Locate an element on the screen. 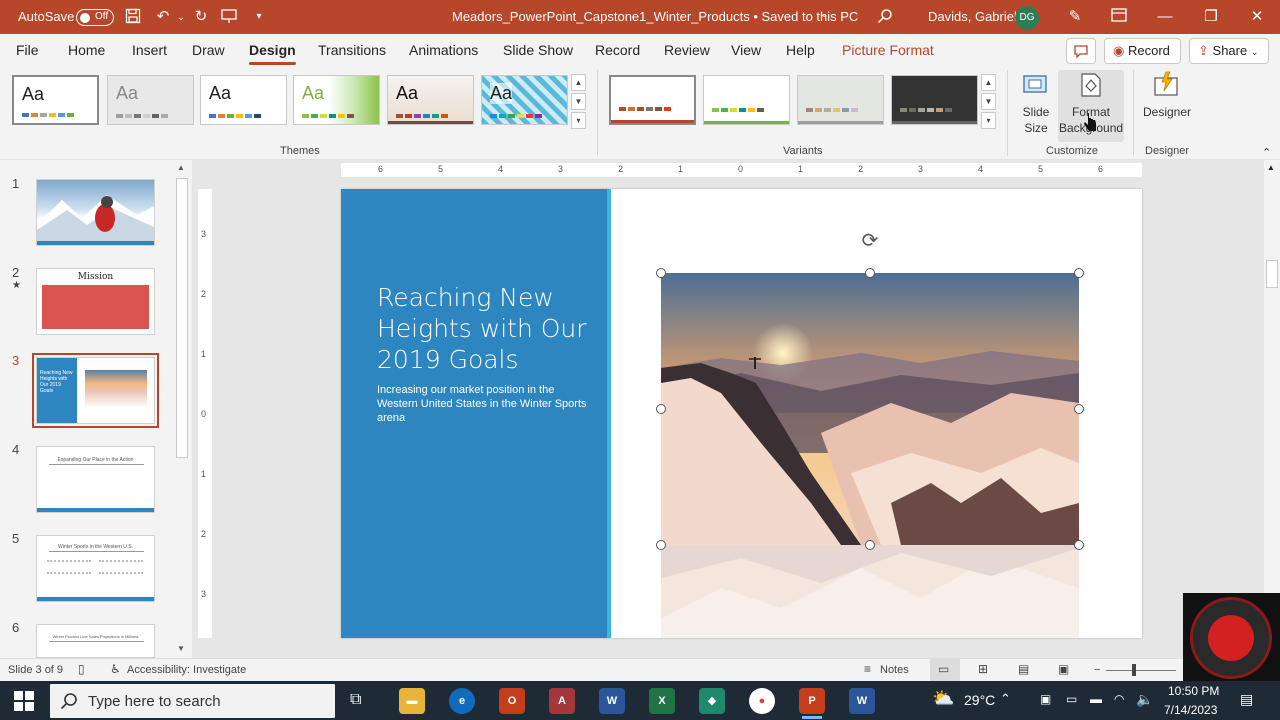 The image size is (1280, 720). theme-green: Aa is located at coordinates (336, 100).